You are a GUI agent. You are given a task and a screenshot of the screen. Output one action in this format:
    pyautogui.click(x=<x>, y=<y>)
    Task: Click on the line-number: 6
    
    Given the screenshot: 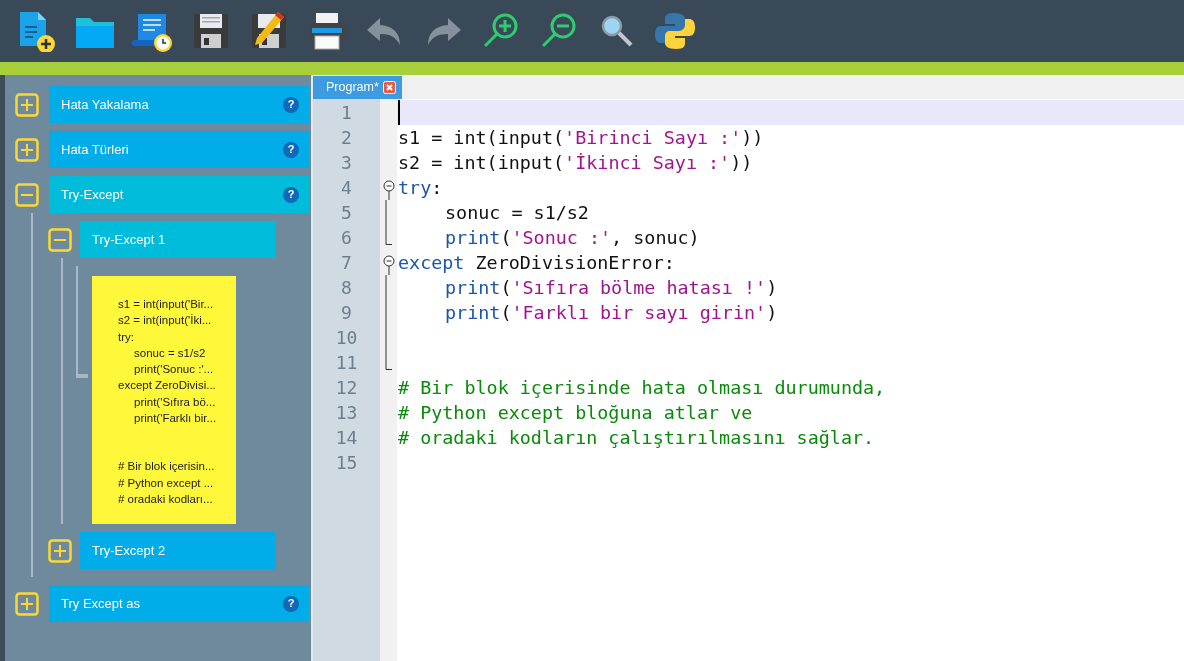 What is the action you would take?
    pyautogui.click(x=346, y=238)
    